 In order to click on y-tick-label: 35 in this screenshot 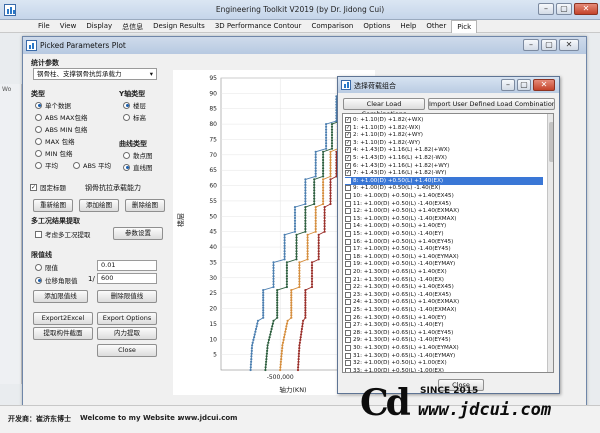, I will do `click(213, 262)`.